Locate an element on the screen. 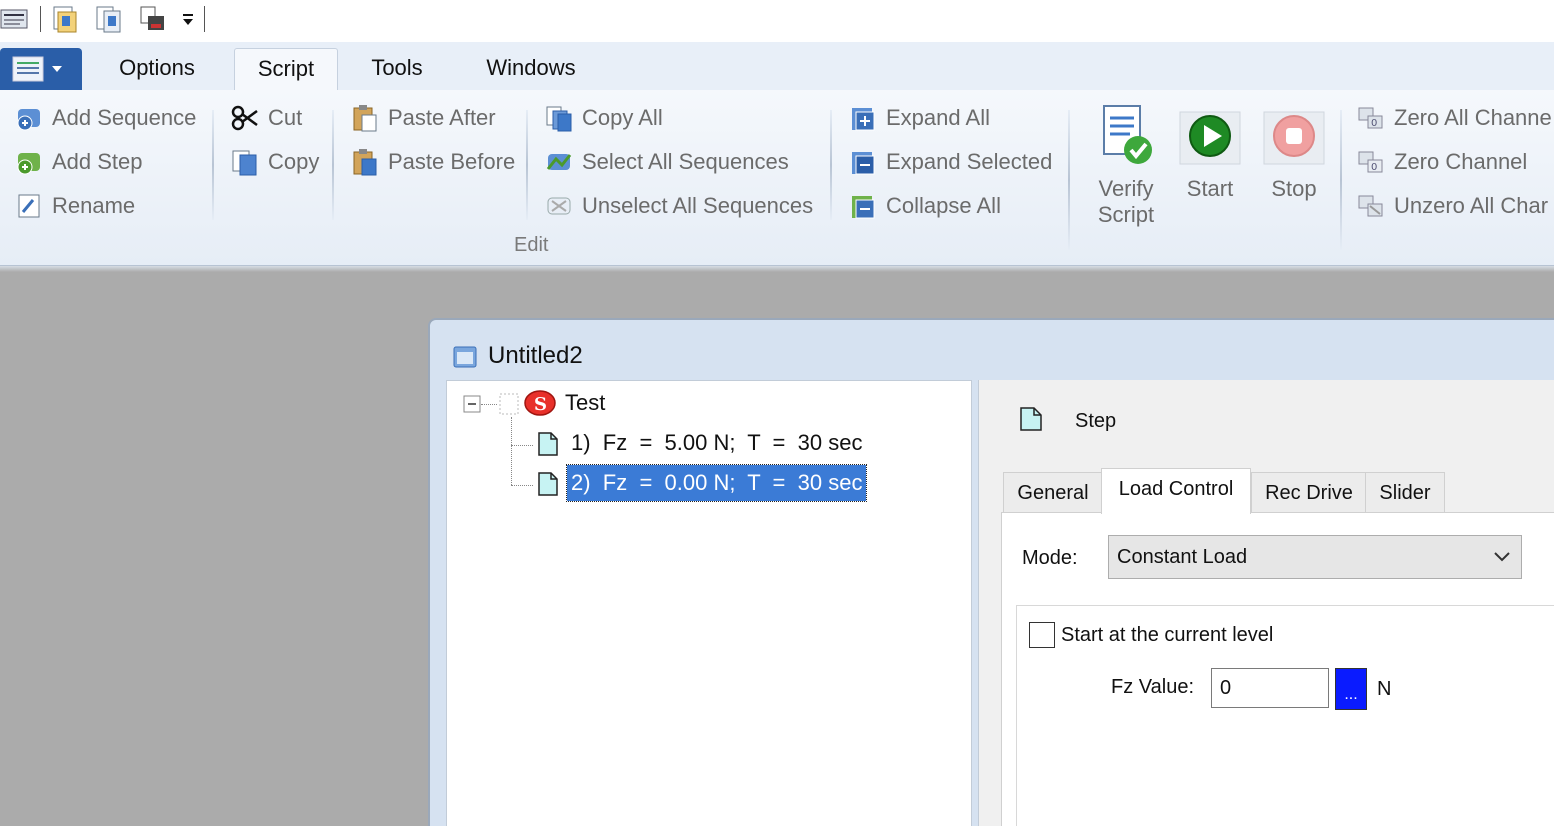 The width and height of the screenshot is (1554, 826). paste-after-label: Paste After is located at coordinates (442, 117).